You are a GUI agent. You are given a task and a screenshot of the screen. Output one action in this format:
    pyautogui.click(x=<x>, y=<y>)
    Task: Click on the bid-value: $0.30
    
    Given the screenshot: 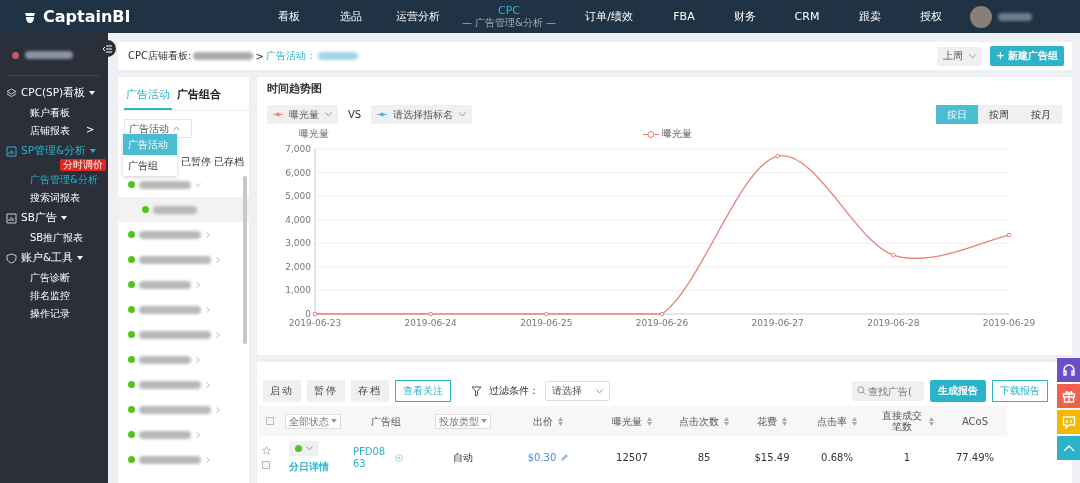 What is the action you would take?
    pyautogui.click(x=542, y=457)
    